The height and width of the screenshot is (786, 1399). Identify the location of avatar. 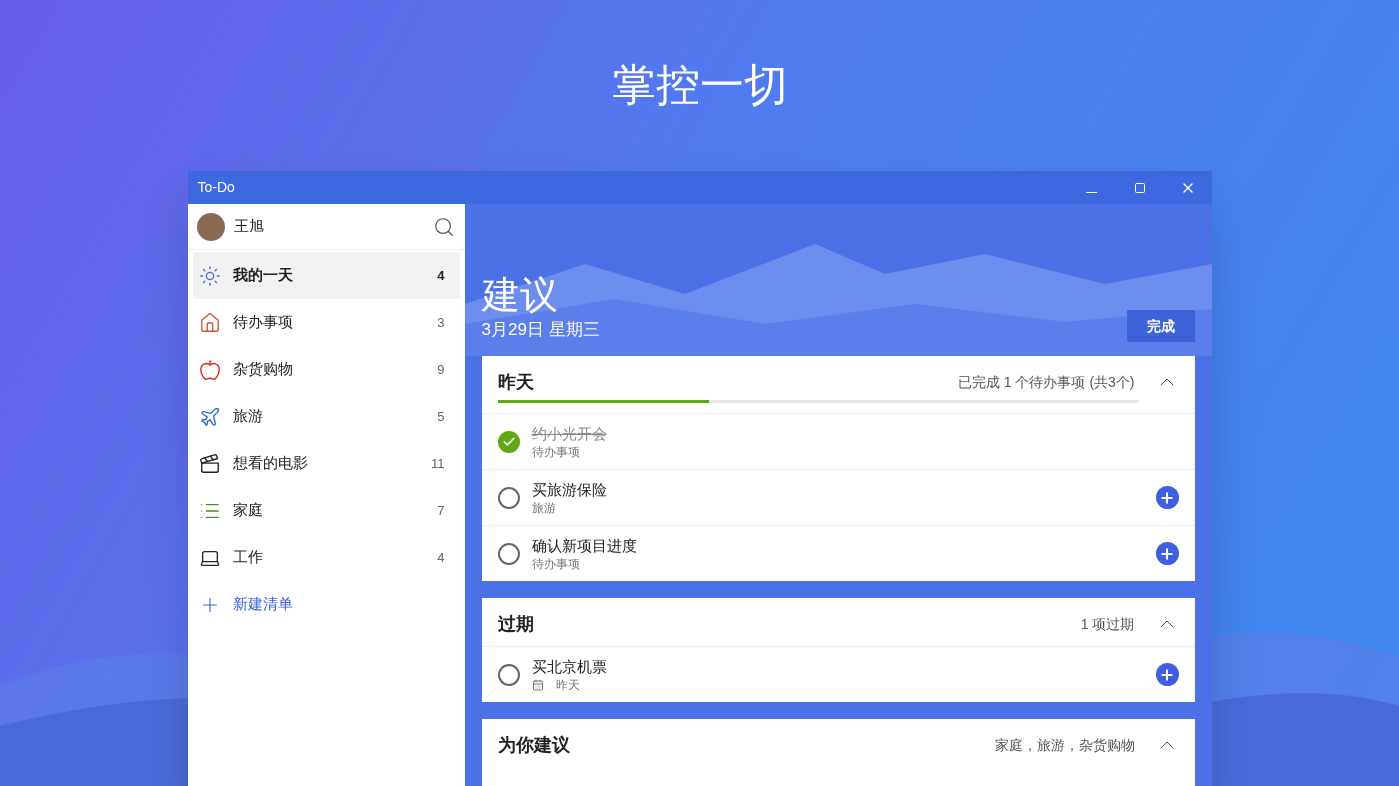
(210, 226).